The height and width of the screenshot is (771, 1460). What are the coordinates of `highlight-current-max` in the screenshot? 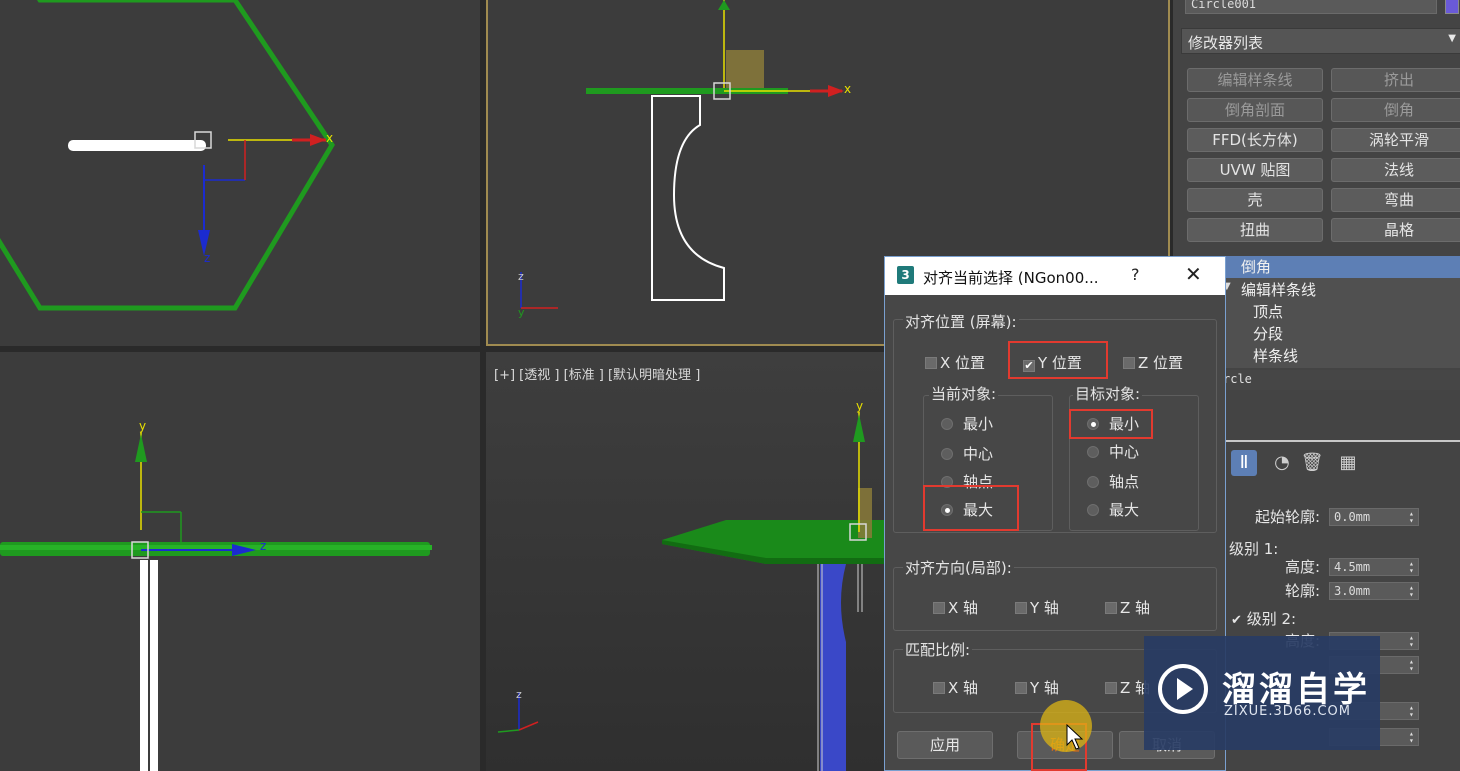 It's located at (971, 508).